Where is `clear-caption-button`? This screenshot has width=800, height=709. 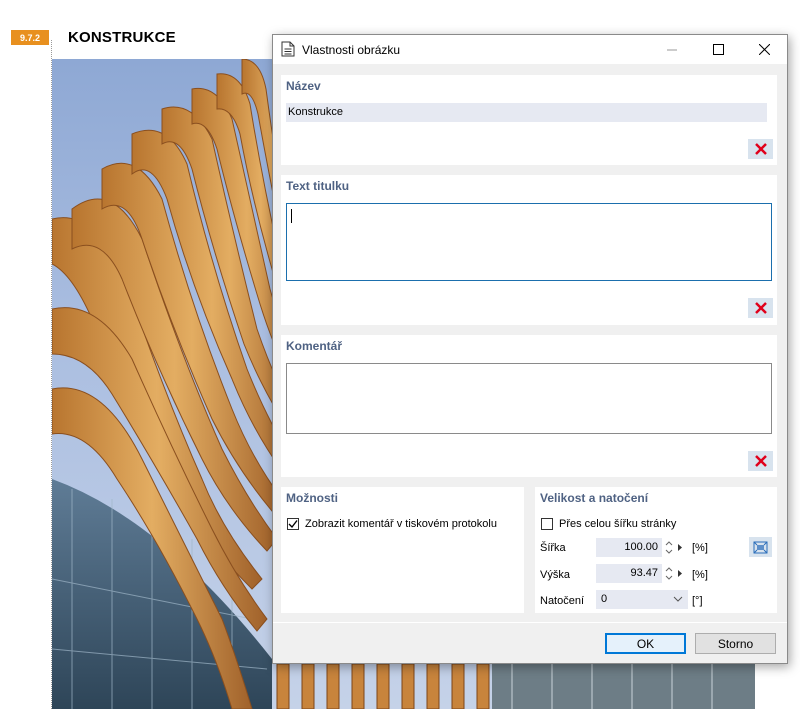 clear-caption-button is located at coordinates (760, 308).